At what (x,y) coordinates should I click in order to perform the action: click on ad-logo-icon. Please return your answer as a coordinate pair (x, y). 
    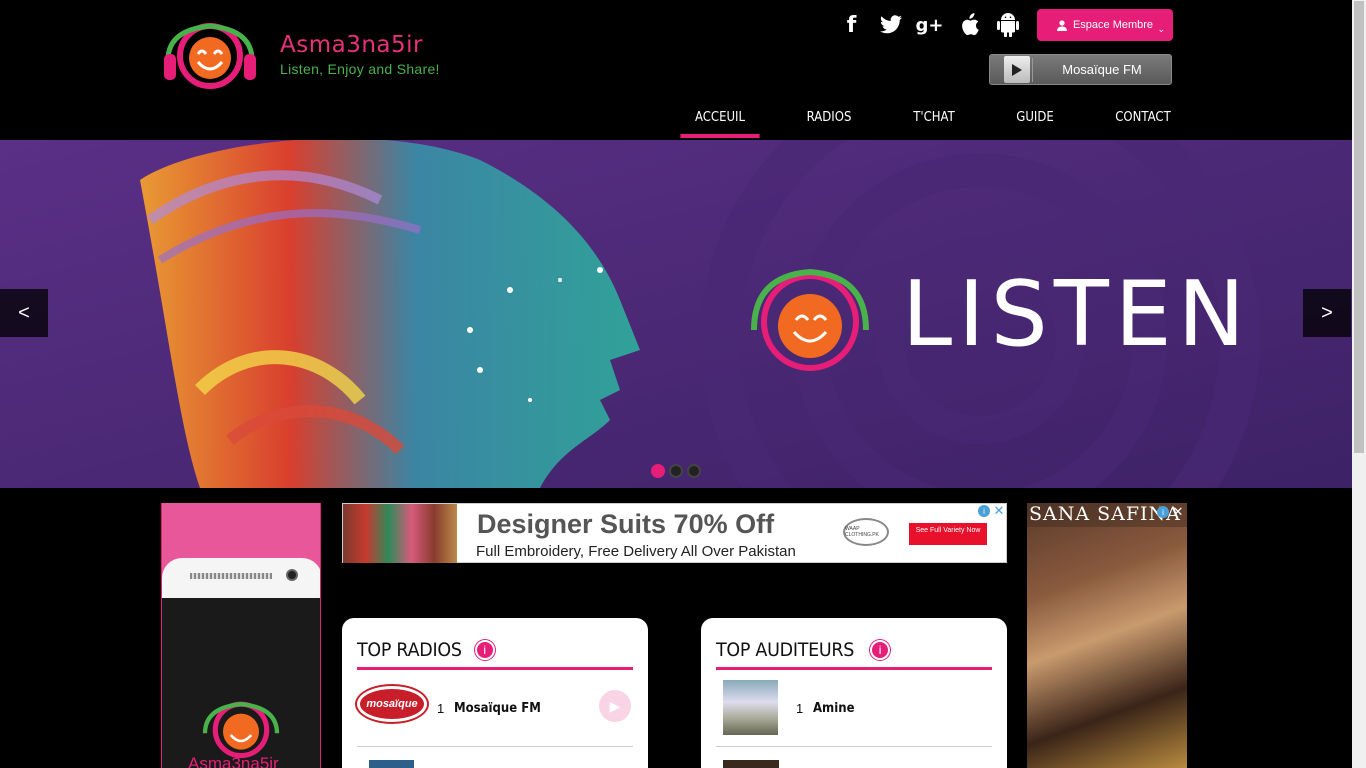
    Looking at the image, I should click on (241, 730).